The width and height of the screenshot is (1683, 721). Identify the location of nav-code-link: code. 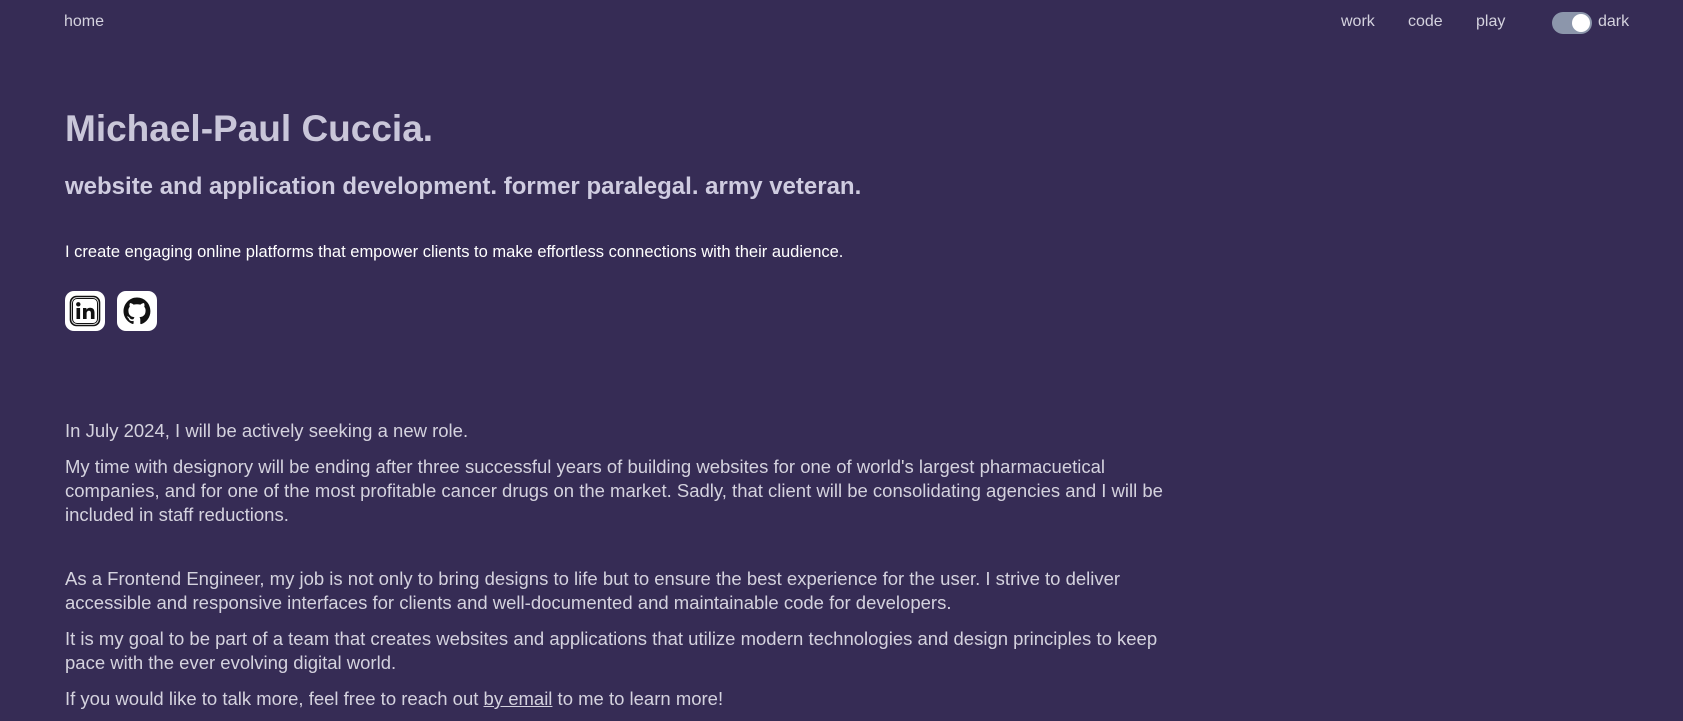
(1425, 22).